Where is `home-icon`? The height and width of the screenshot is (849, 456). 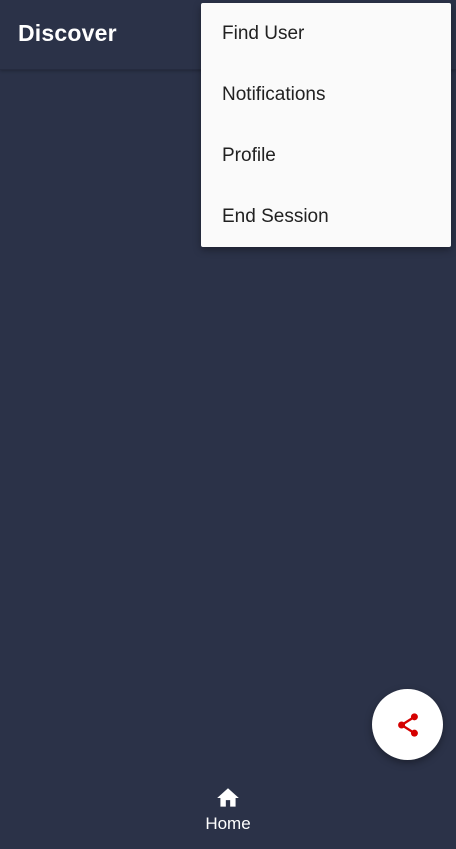
home-icon is located at coordinates (228, 797).